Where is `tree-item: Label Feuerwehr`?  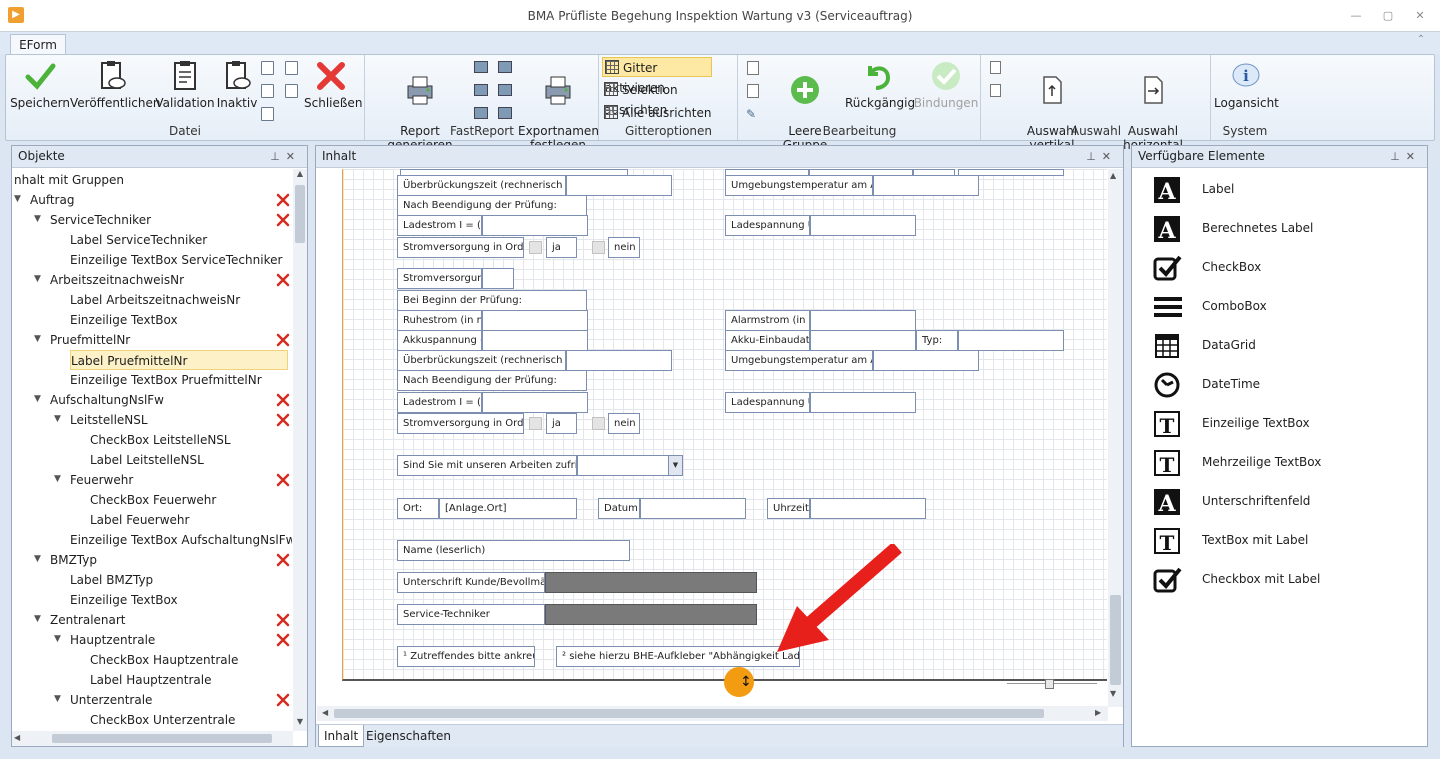
tree-item: Label Feuerwehr is located at coordinates (139, 520).